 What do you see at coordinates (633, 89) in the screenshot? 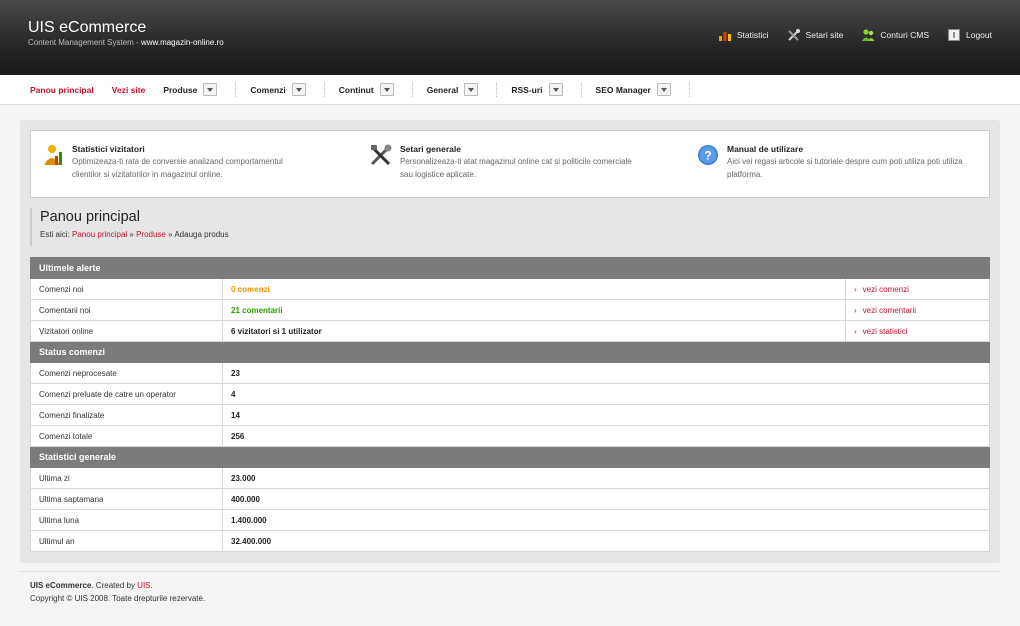
I see `nav-seo-manager: SEO Manager` at bounding box center [633, 89].